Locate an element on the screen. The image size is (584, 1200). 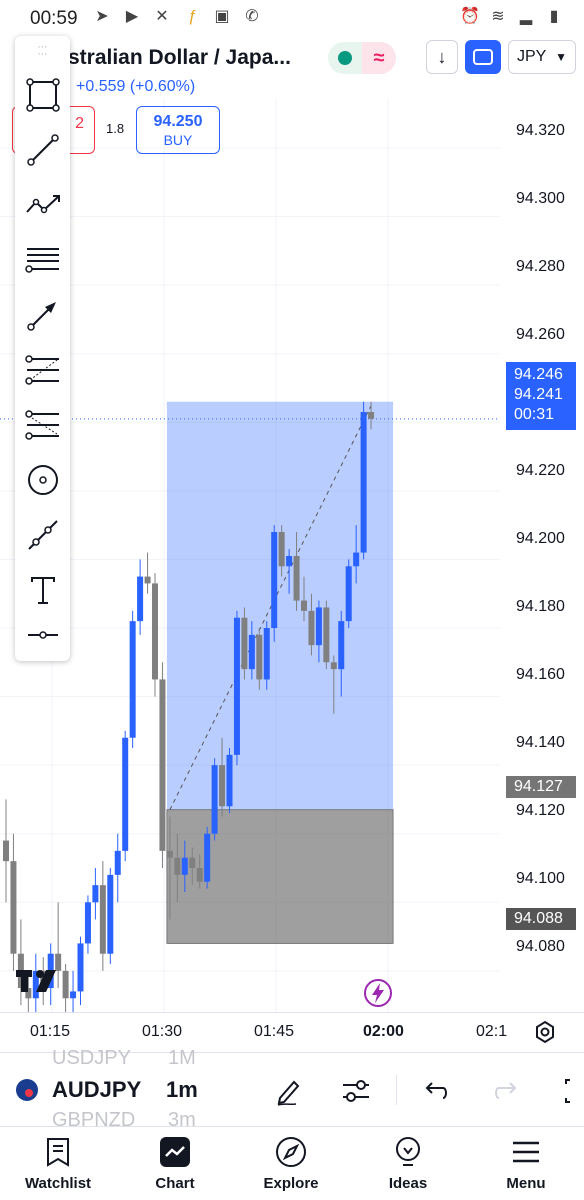
price-label: 94.320 is located at coordinates (540, 130).